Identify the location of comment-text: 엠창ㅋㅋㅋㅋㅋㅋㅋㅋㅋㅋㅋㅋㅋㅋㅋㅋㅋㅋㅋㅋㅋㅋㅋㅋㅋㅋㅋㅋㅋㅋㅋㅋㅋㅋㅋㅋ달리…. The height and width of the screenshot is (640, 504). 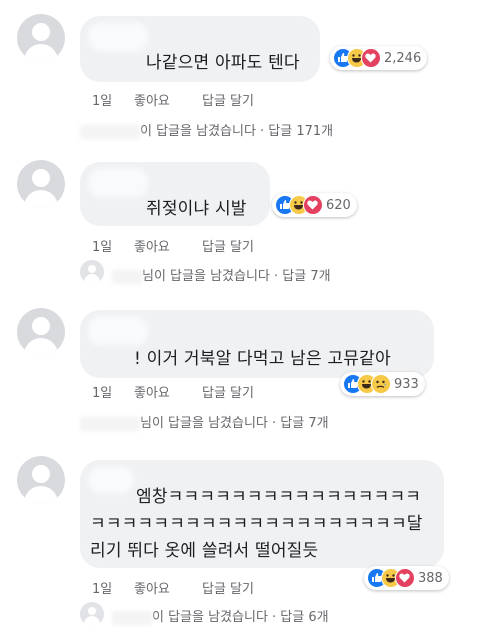
(256, 524).